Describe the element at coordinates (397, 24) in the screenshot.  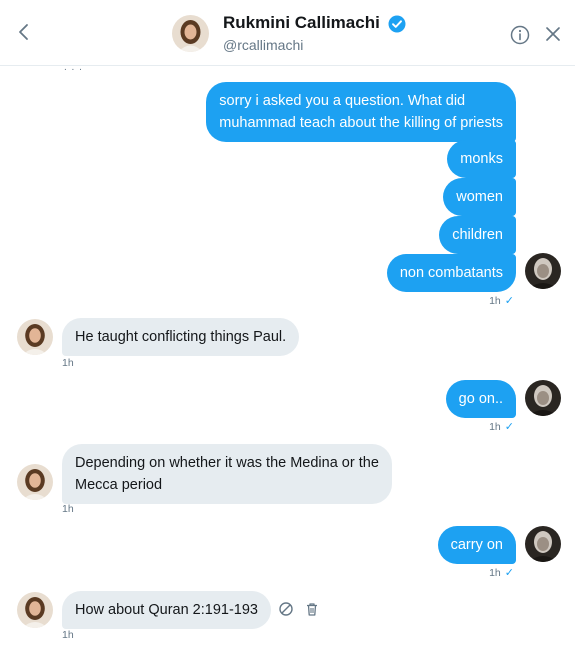
I see `verified-badge-icon` at that location.